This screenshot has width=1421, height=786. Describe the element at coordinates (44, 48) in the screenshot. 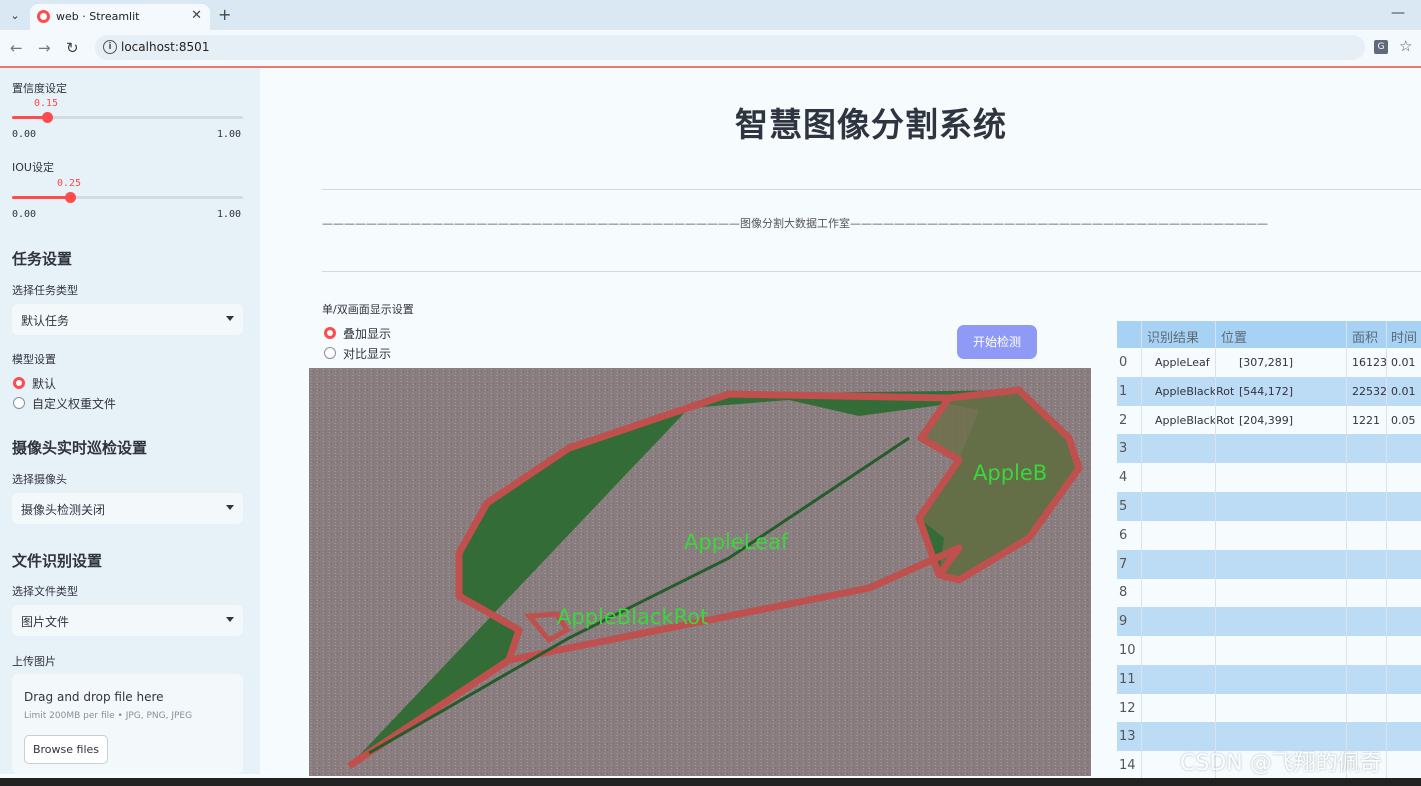

I see `forward-icon: →` at that location.